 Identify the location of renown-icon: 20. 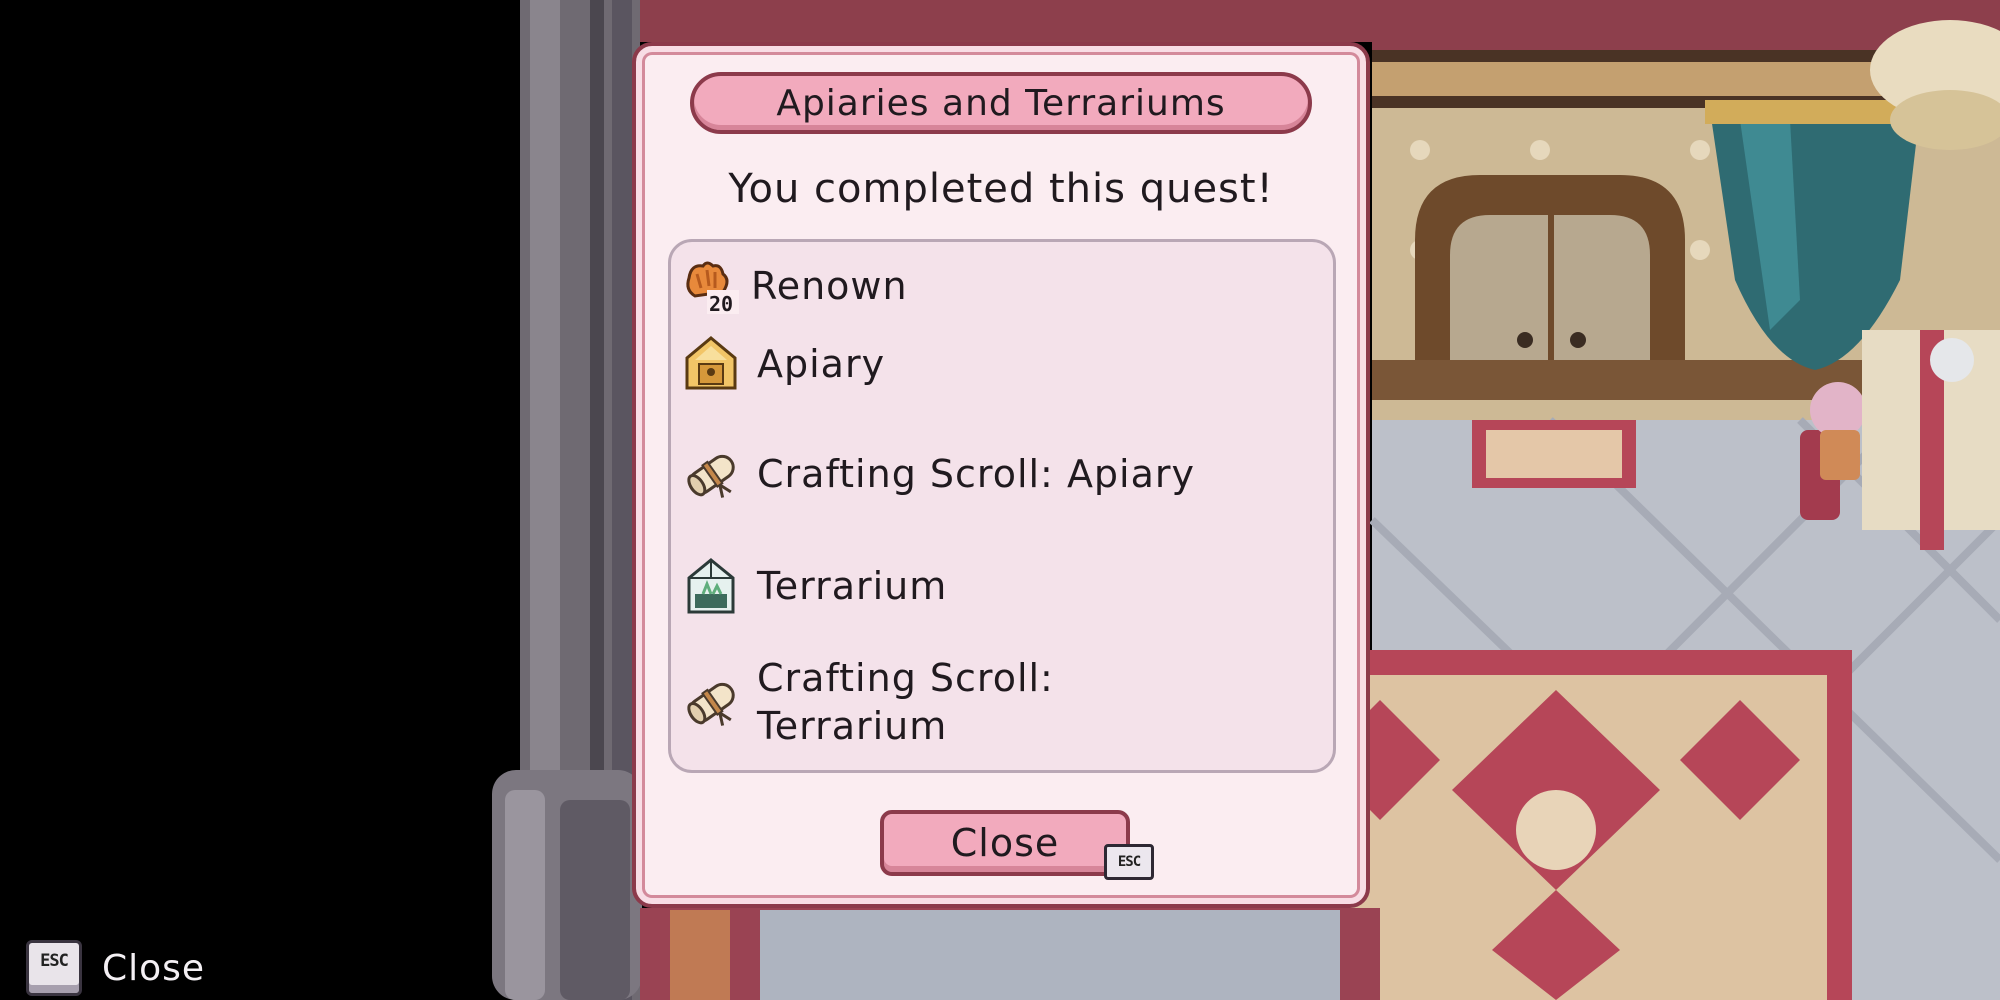
(712, 288).